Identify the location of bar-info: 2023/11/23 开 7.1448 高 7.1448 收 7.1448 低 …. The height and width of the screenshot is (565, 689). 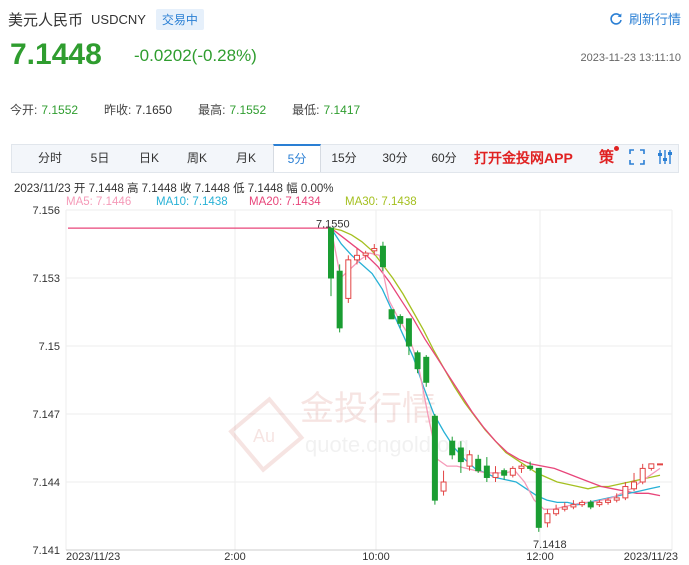
(174, 189).